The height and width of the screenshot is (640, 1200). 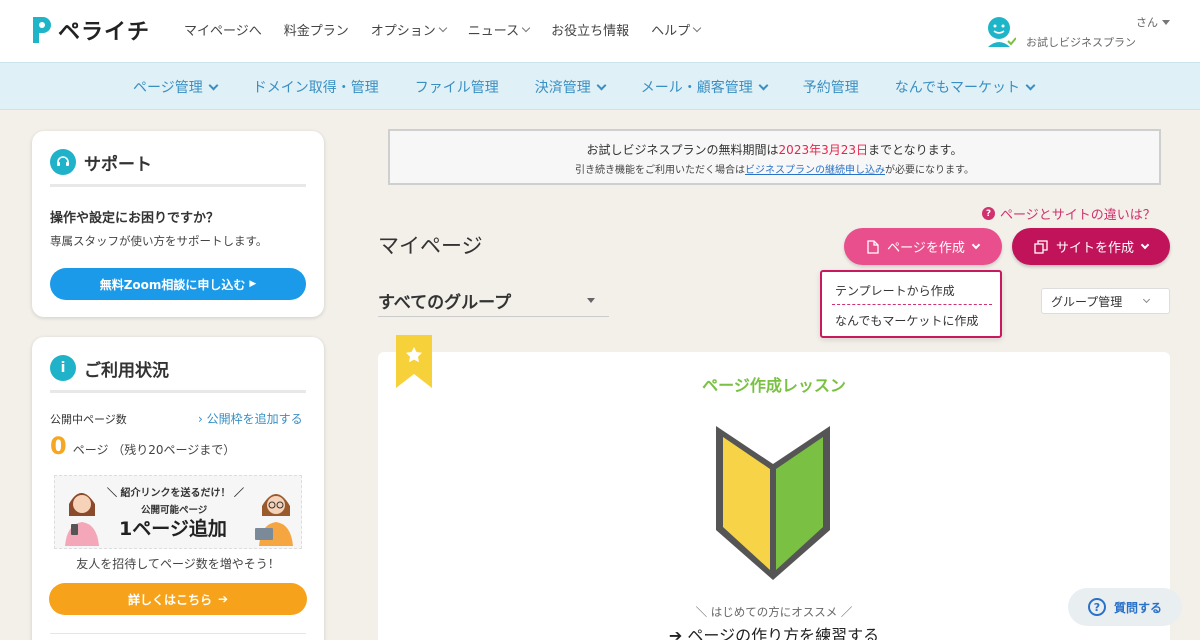 I want to click on support-question: 操作や設定にお困りですか？, so click(x=135, y=218).